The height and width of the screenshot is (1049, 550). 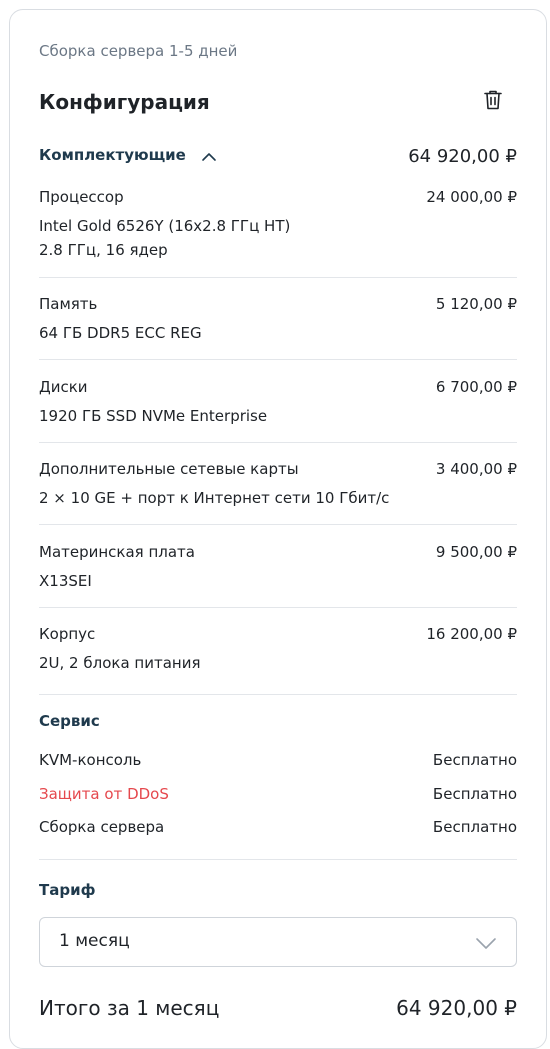 I want to click on components-total-price: 64 920,00 ₽, so click(x=462, y=156).